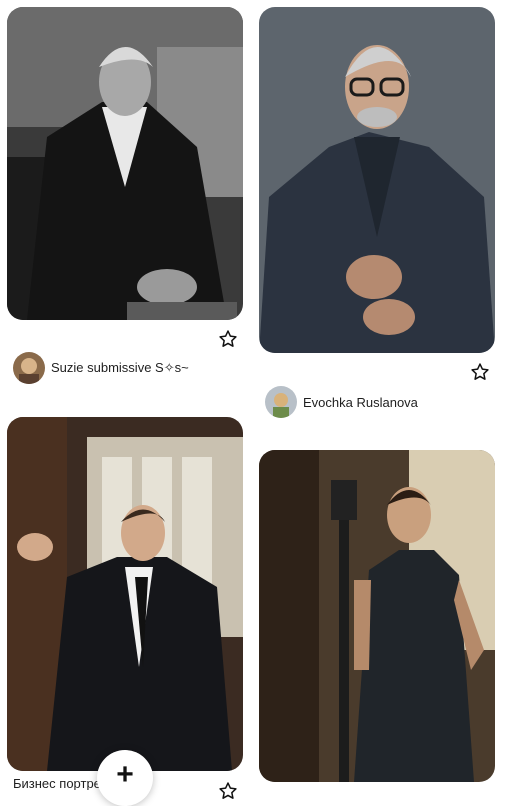 The height and width of the screenshot is (806, 506). I want to click on create-pin-button: +, so click(125, 778).